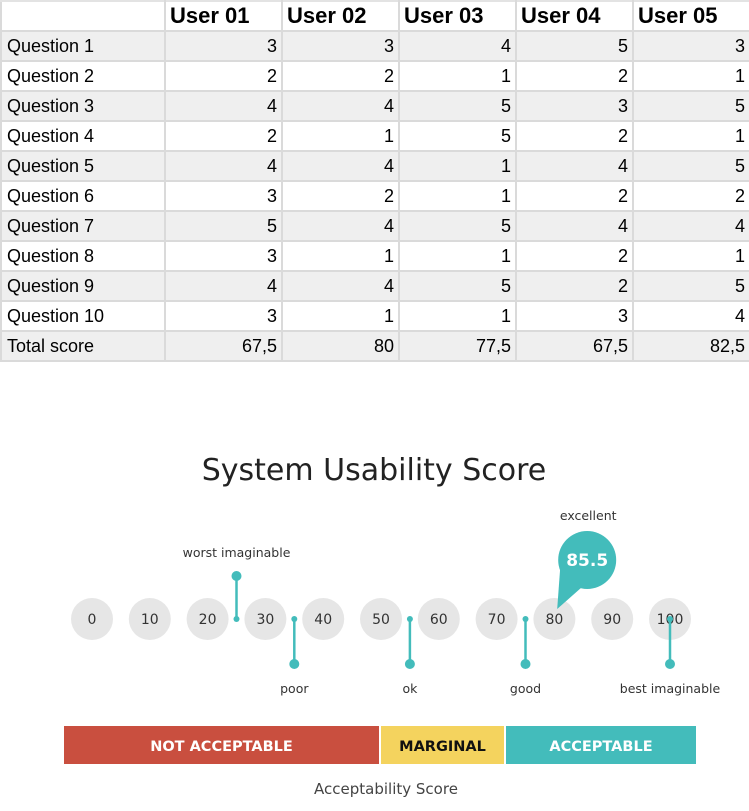 This screenshot has height=811, width=749. I want to click on column-header: User 05, so click(690, 16).